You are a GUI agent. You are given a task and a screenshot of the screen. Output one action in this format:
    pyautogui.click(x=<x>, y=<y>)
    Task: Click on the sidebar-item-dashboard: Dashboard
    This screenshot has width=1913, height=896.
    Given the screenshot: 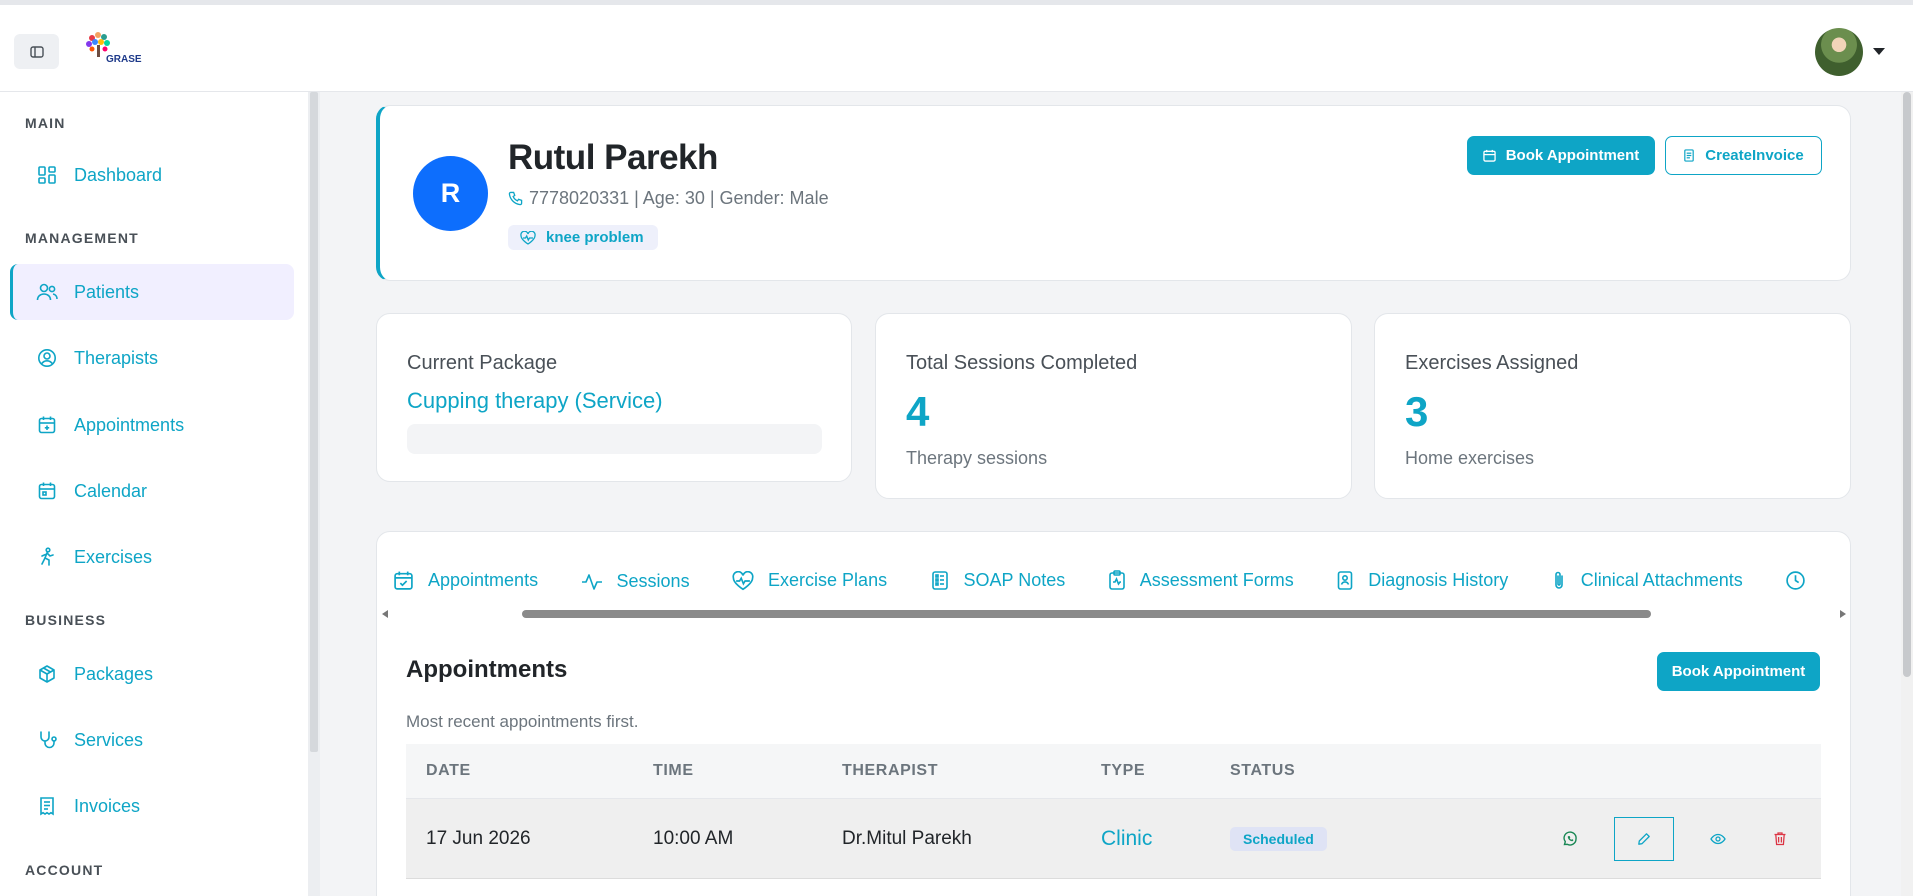 What is the action you would take?
    pyautogui.click(x=152, y=175)
    